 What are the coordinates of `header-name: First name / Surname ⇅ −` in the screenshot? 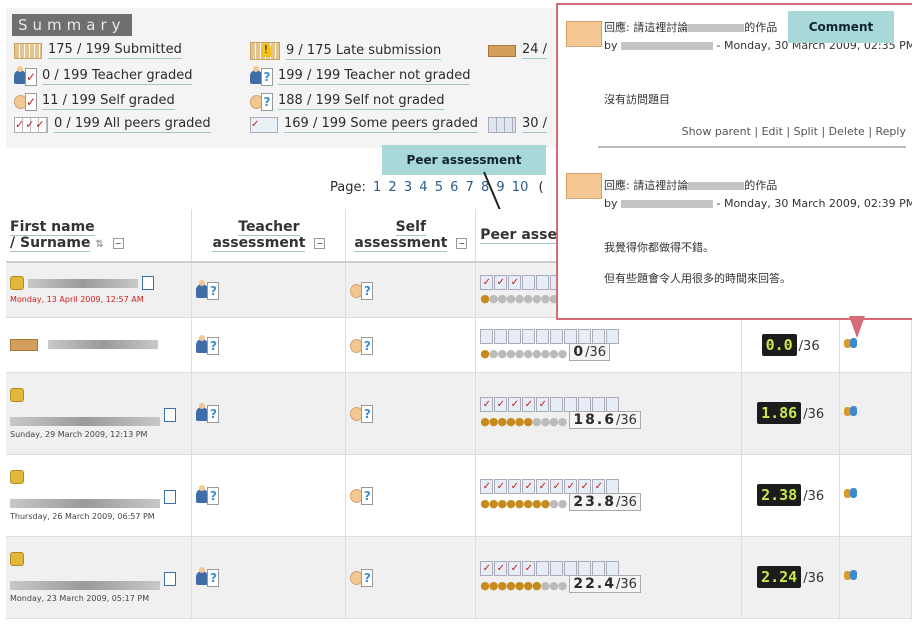 It's located at (99, 236).